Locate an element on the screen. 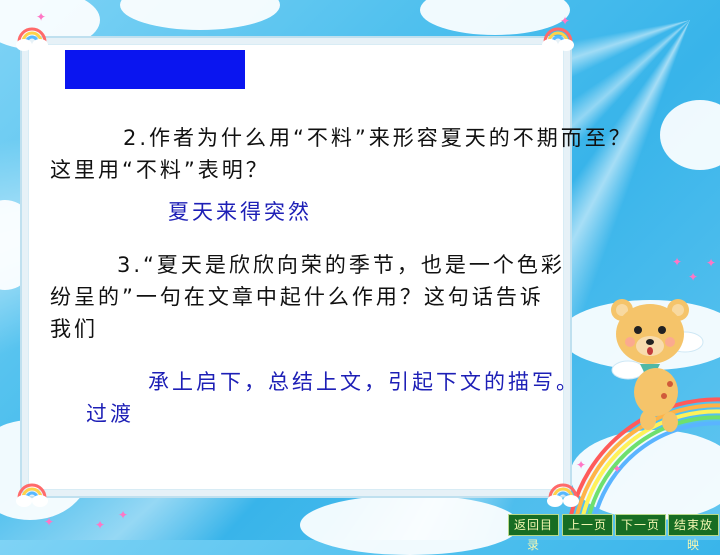 Image resolution: width=720 pixels, height=555 pixels. slide-title-box is located at coordinates (155, 69).